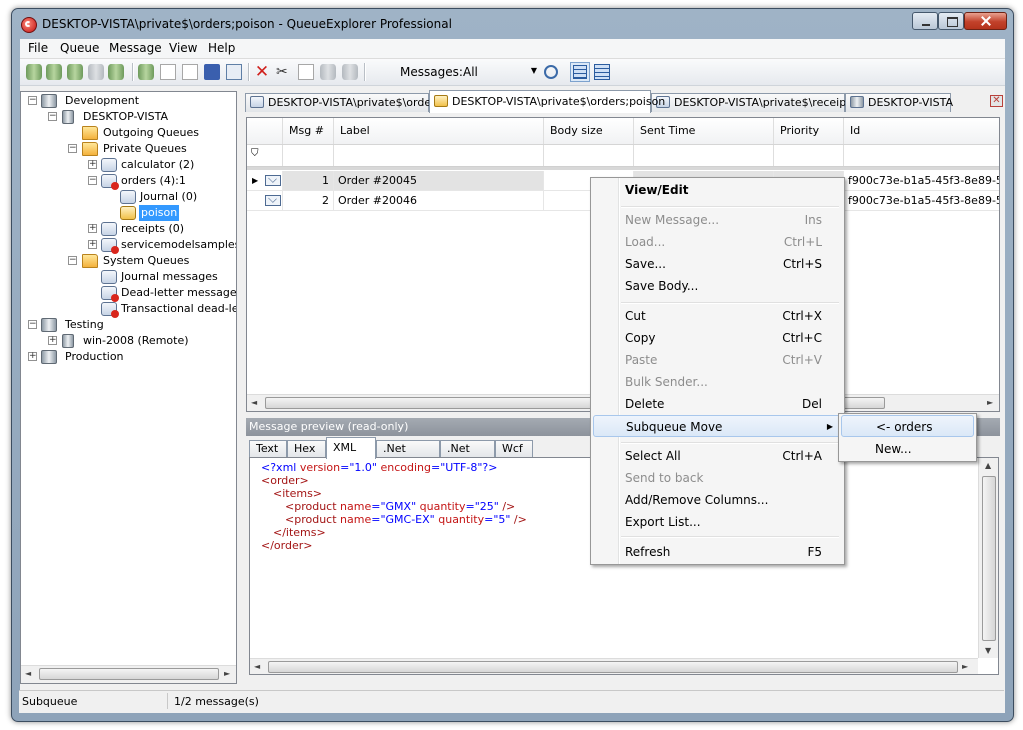 Image resolution: width=1023 pixels, height=730 pixels. What do you see at coordinates (717, 478) in the screenshot?
I see `menu-item-send-to-back: Send to back` at bounding box center [717, 478].